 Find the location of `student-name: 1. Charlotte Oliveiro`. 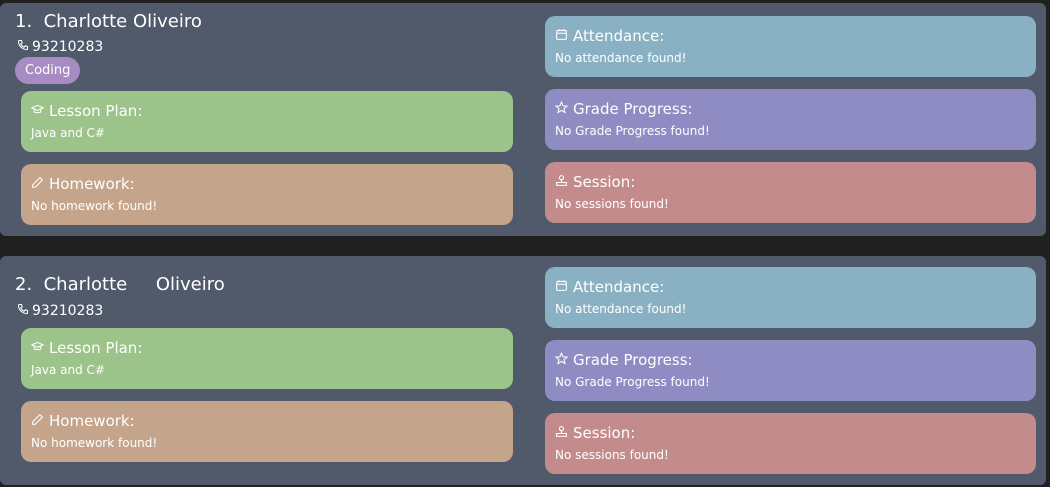

student-name: 1. Charlotte Oliveiro is located at coordinates (108, 21).